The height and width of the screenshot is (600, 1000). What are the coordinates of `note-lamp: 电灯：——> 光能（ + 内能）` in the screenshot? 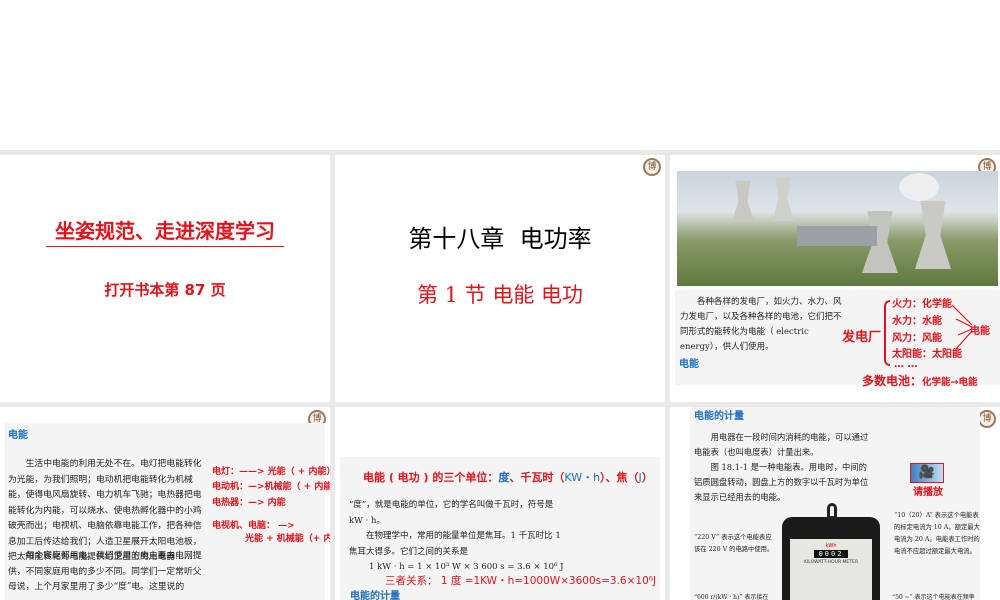 It's located at (271, 472).